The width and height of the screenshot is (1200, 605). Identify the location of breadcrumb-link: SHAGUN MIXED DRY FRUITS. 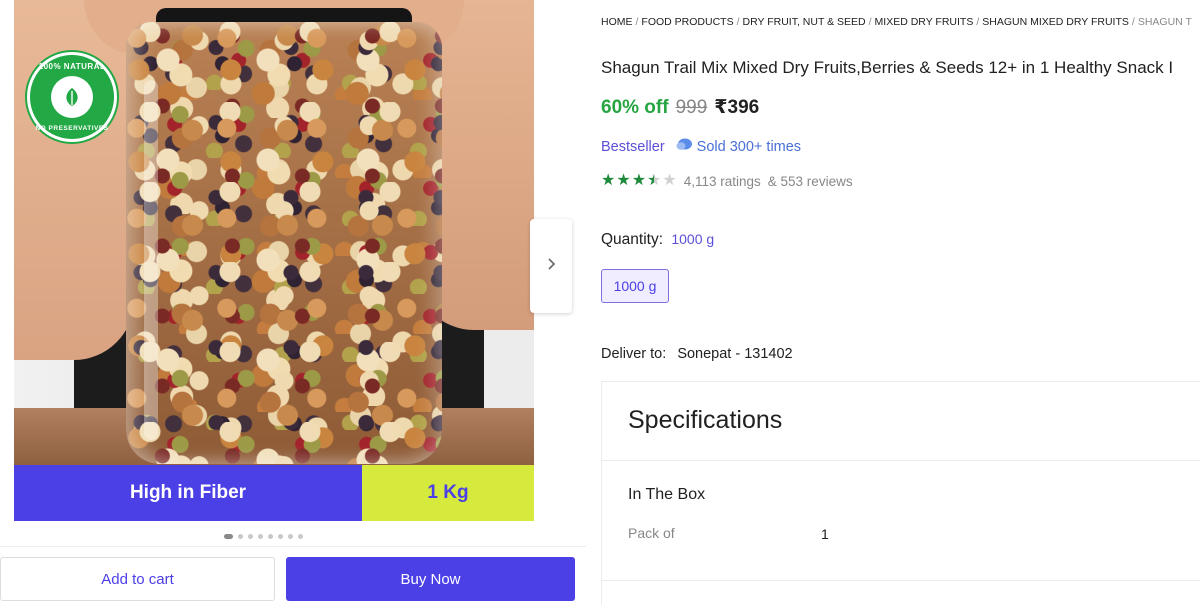
(1055, 22).